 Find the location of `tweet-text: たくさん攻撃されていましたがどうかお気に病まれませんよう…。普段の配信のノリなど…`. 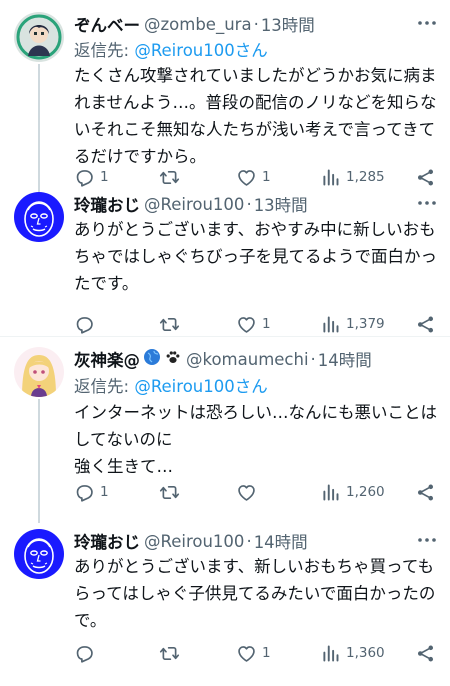

tweet-text: たくさん攻撃されていましたがどうかお気に病まれませんよう…。普段の配信のノリなど… is located at coordinates (255, 116).